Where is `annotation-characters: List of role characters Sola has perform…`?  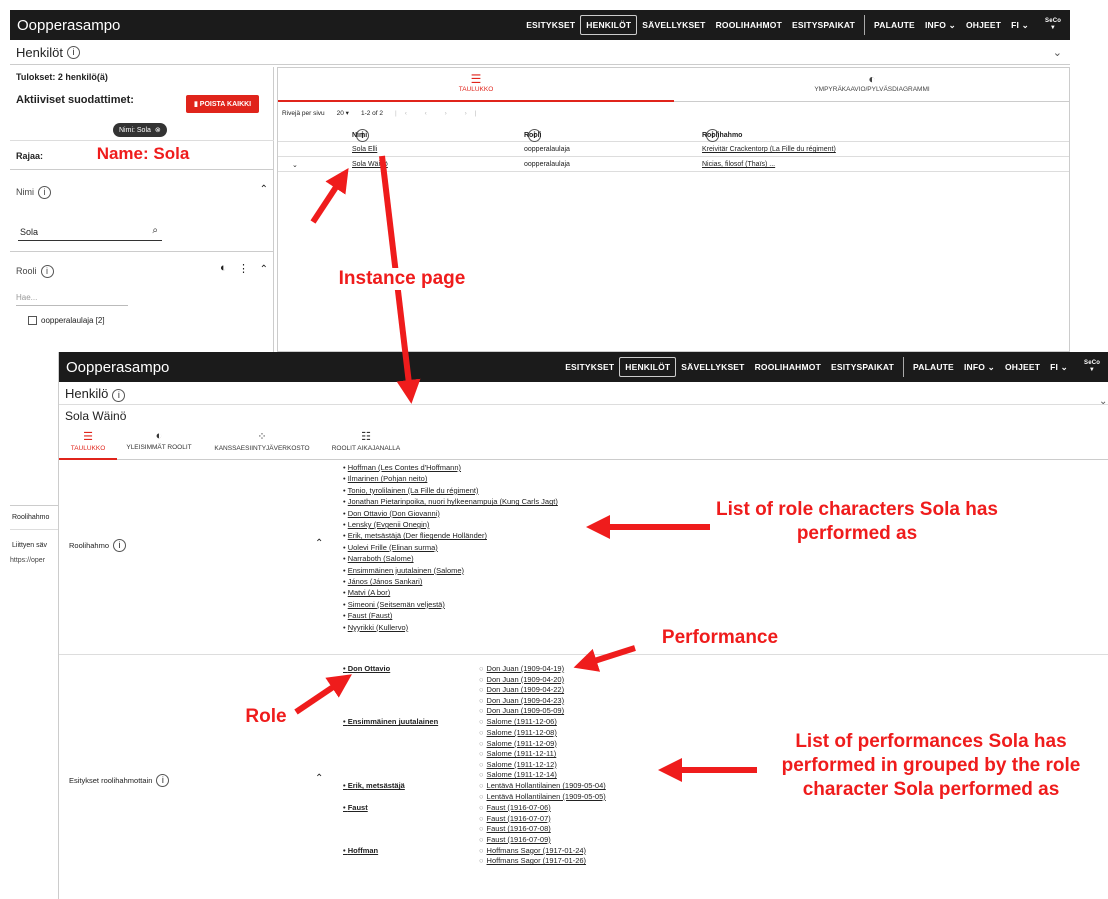 annotation-characters: List of role characters Sola has perform… is located at coordinates (857, 521).